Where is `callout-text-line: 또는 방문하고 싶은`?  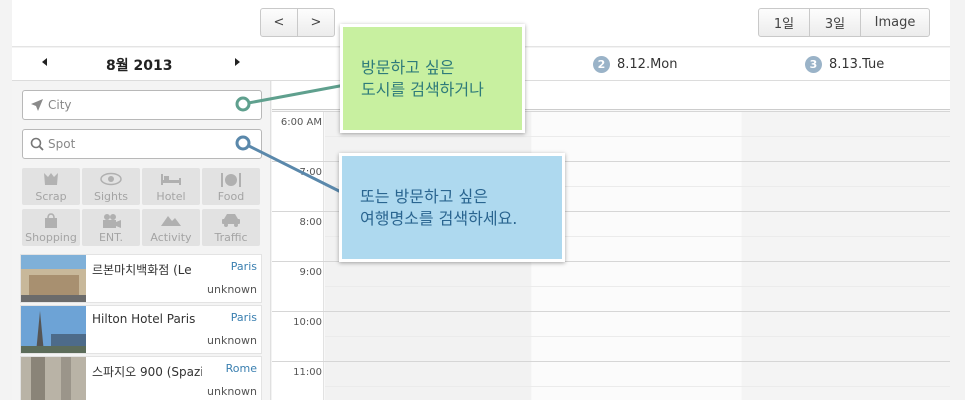 callout-text-line: 또는 방문하고 싶은 is located at coordinates (424, 196).